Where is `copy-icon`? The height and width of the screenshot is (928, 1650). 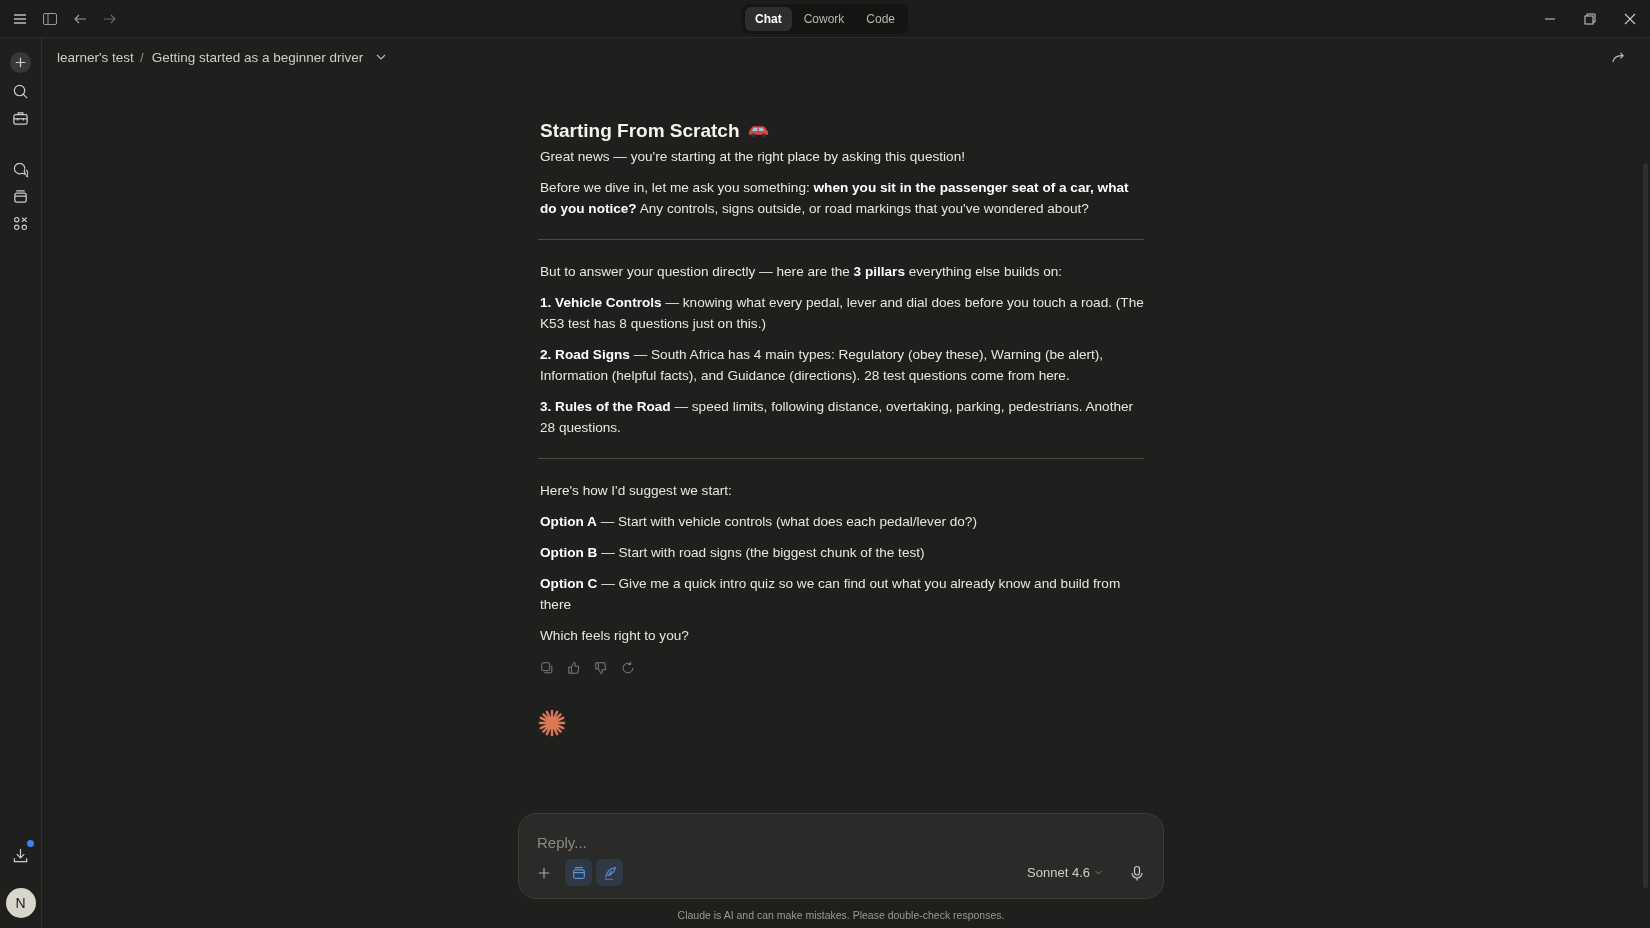
copy-icon is located at coordinates (547, 668).